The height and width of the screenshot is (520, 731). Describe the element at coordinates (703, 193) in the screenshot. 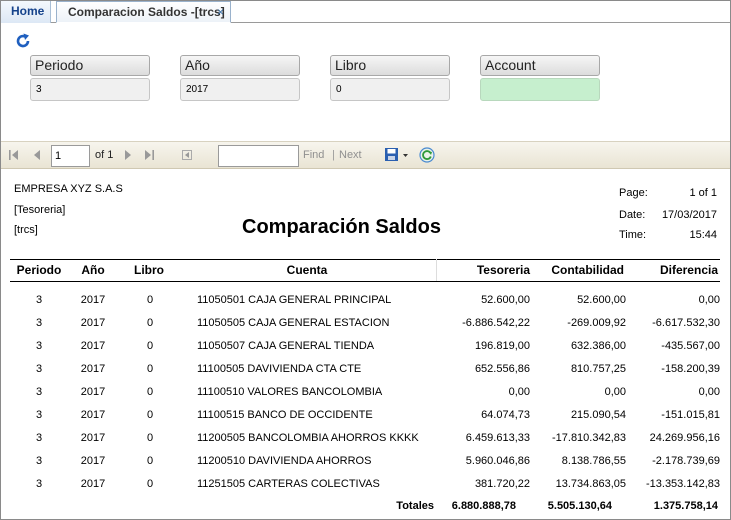

I see `page-value: 1 of 1` at that location.